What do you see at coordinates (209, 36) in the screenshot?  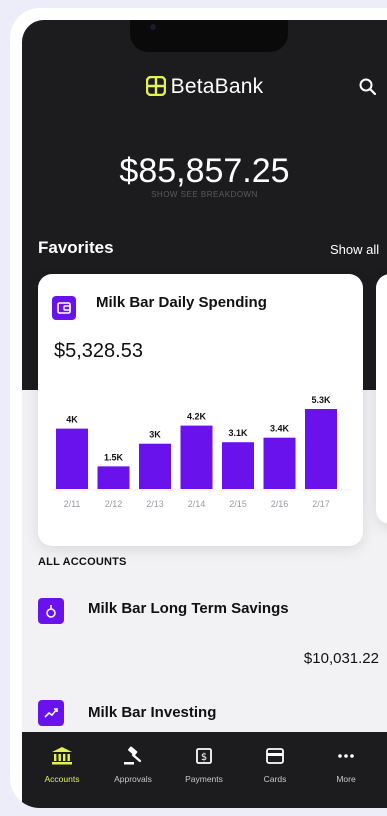 I see `notch` at bounding box center [209, 36].